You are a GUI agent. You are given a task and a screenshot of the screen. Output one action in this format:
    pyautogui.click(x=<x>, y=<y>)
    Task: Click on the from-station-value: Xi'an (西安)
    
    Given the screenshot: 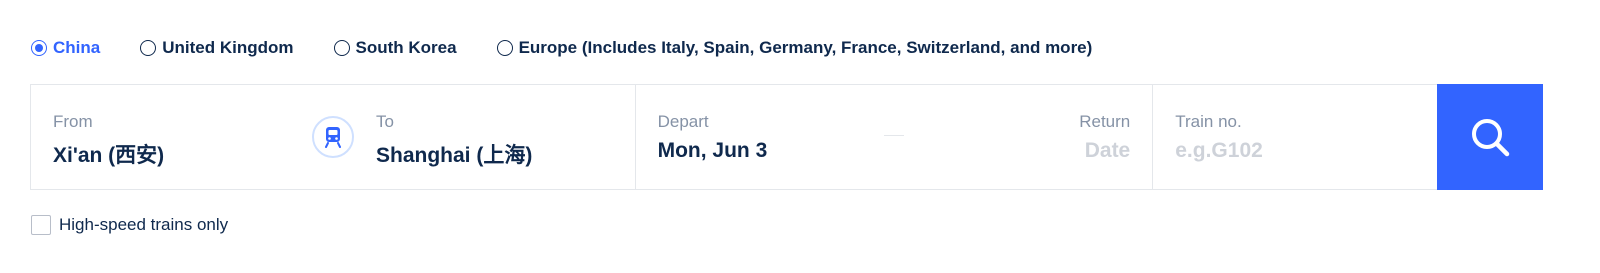 What is the action you would take?
    pyautogui.click(x=108, y=154)
    